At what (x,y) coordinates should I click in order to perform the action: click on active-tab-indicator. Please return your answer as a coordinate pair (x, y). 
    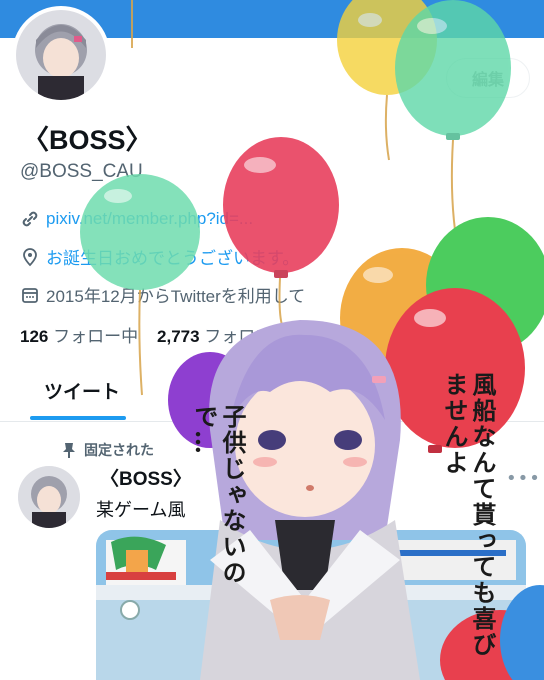
    Looking at the image, I should click on (78, 418).